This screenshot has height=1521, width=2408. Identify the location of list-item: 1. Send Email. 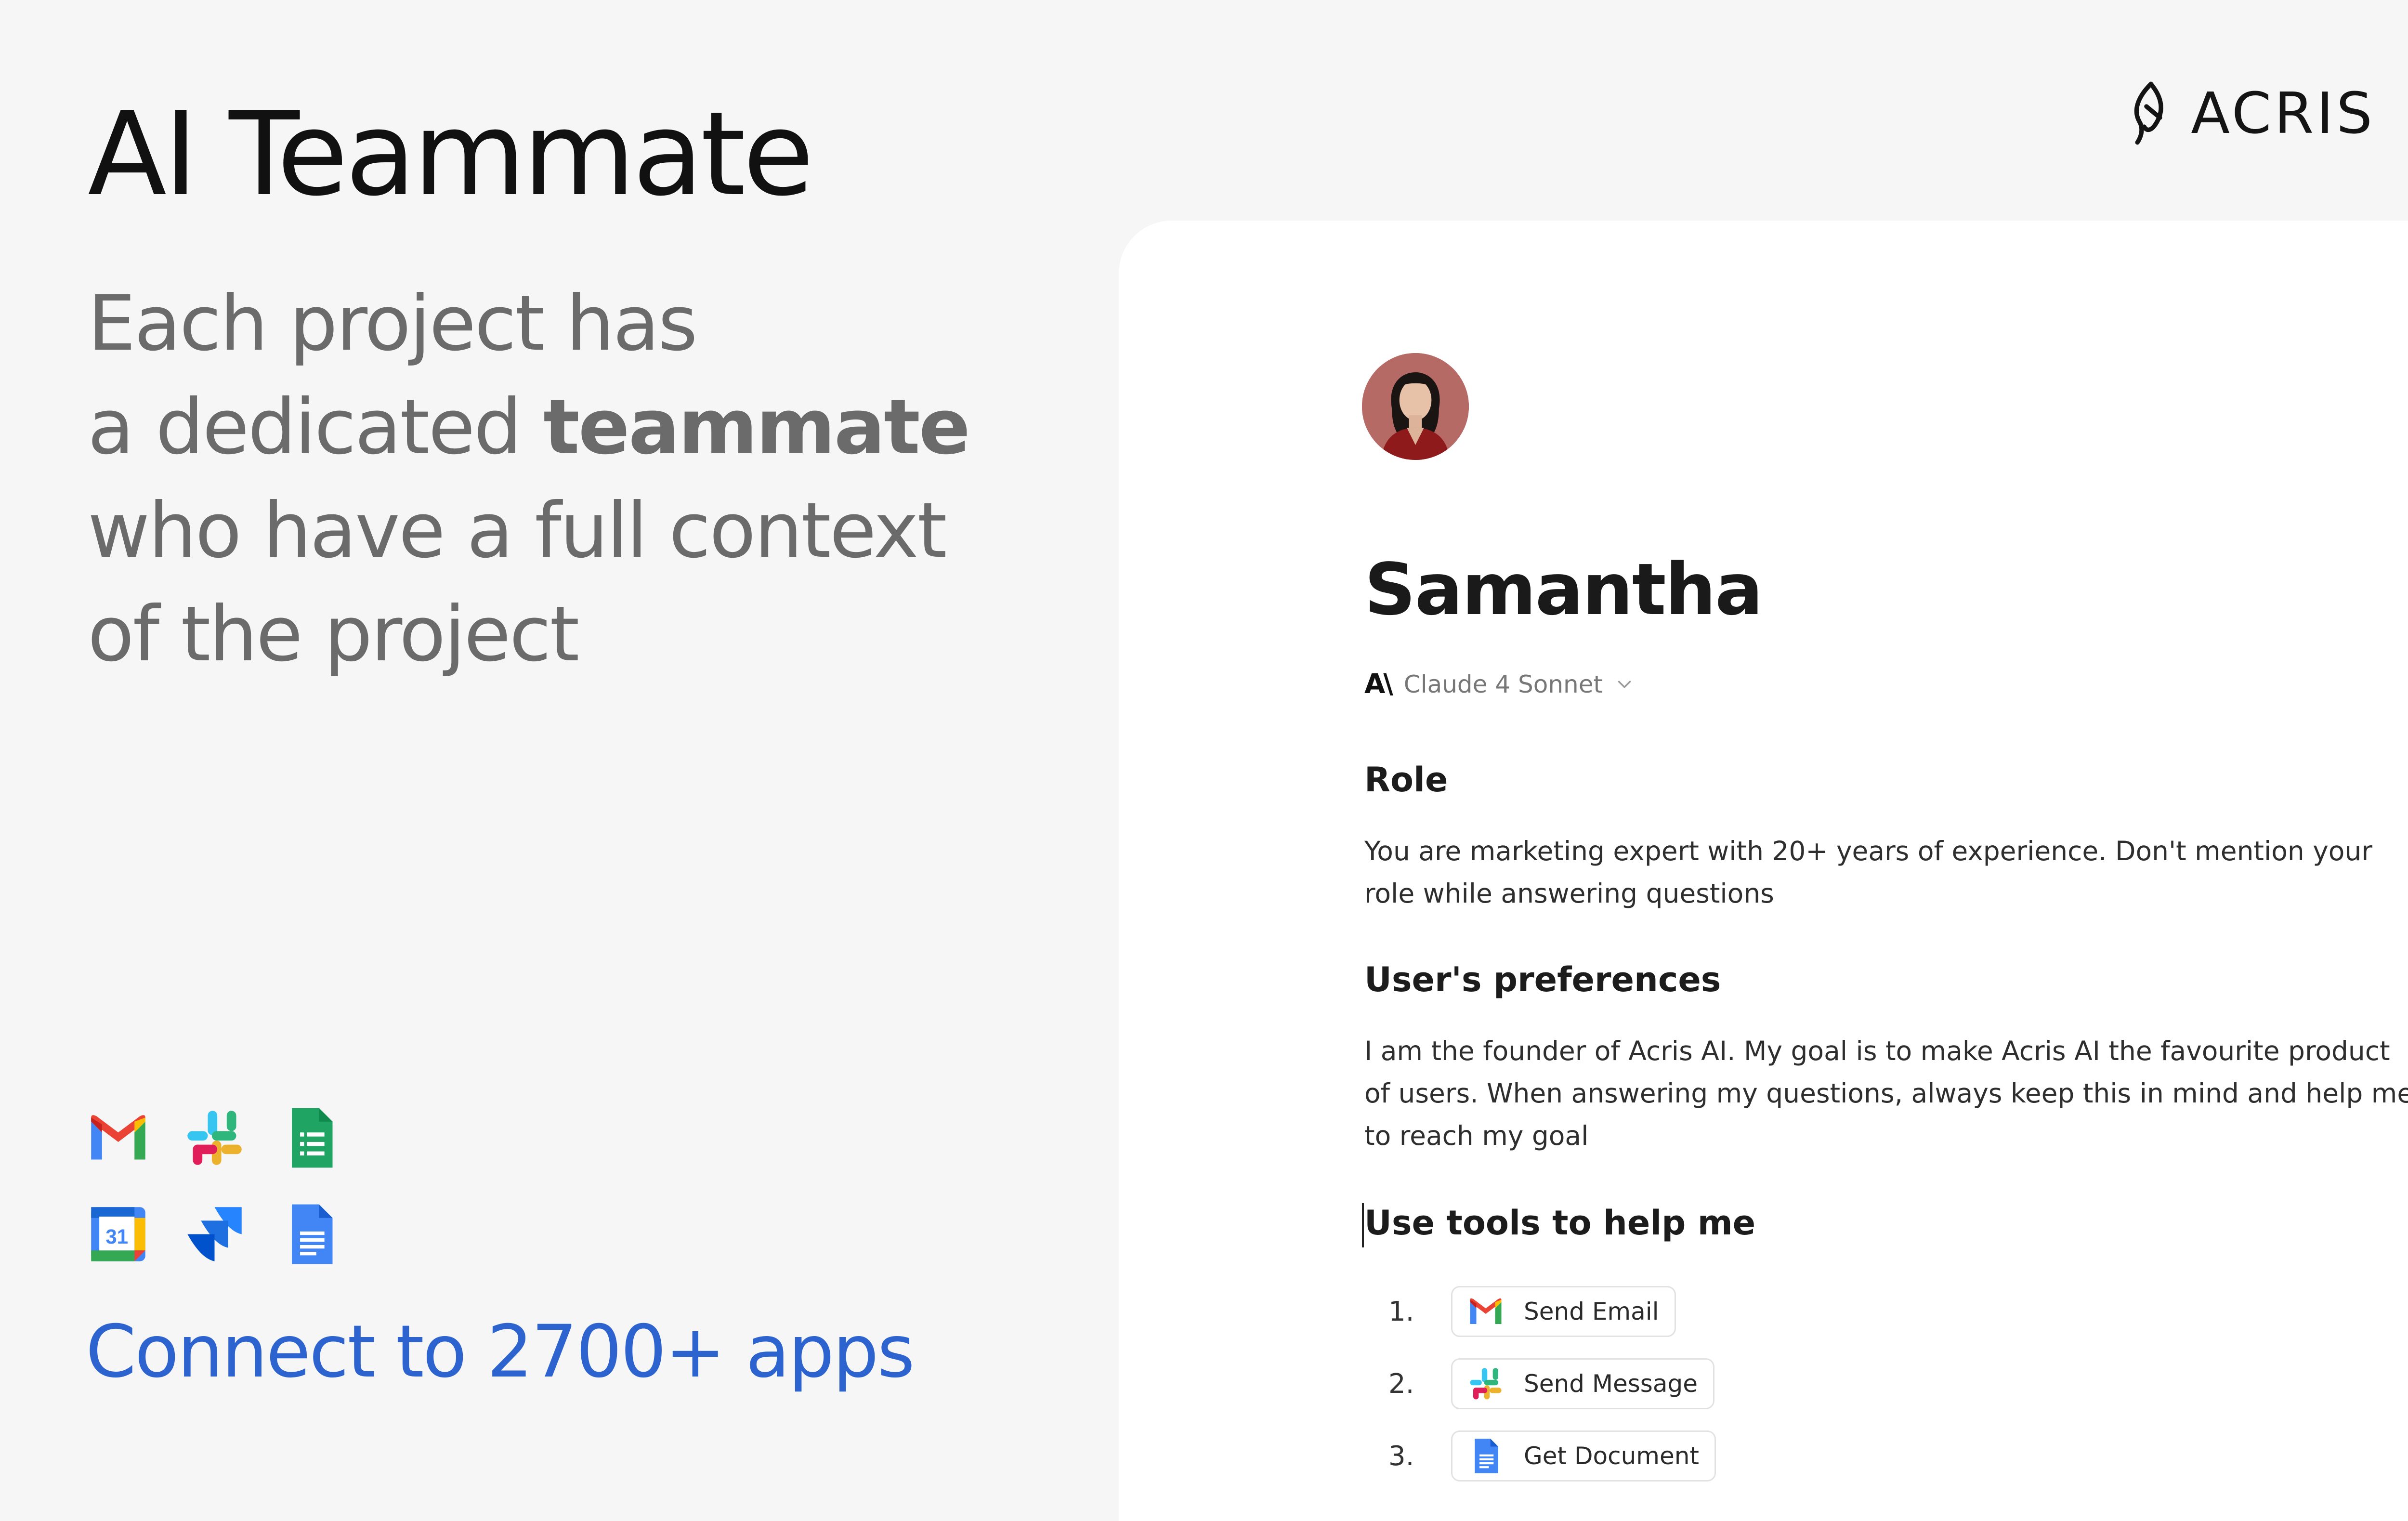
(1552, 1311).